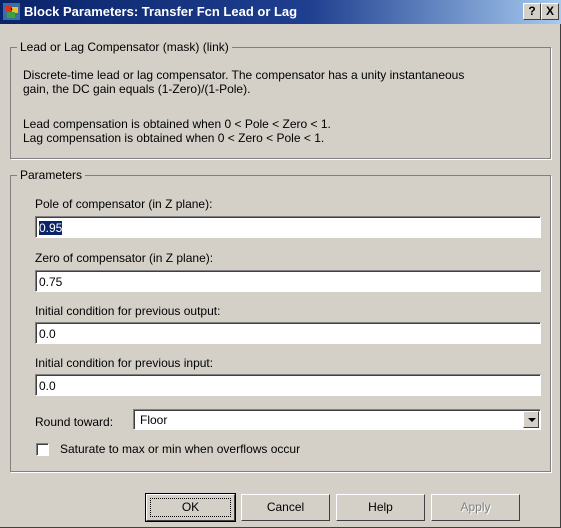  I want to click on description-legend: Lead or Lag Compensator (mask) (link), so click(124, 47).